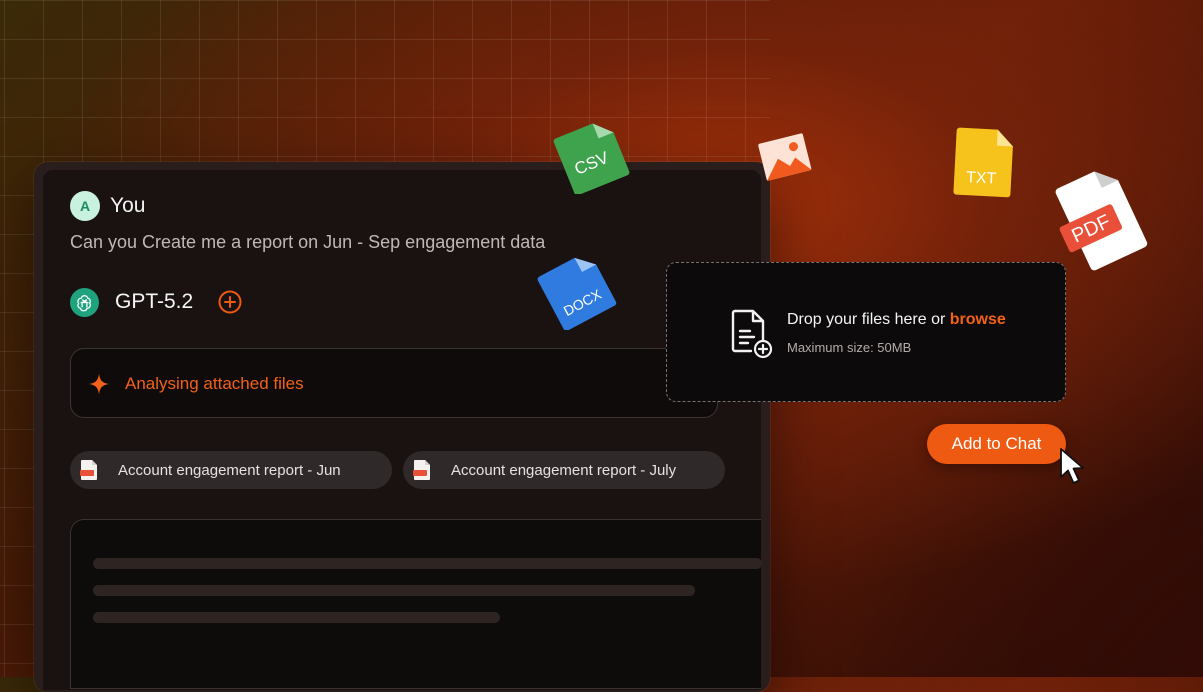  I want to click on add-model-button, so click(230, 302).